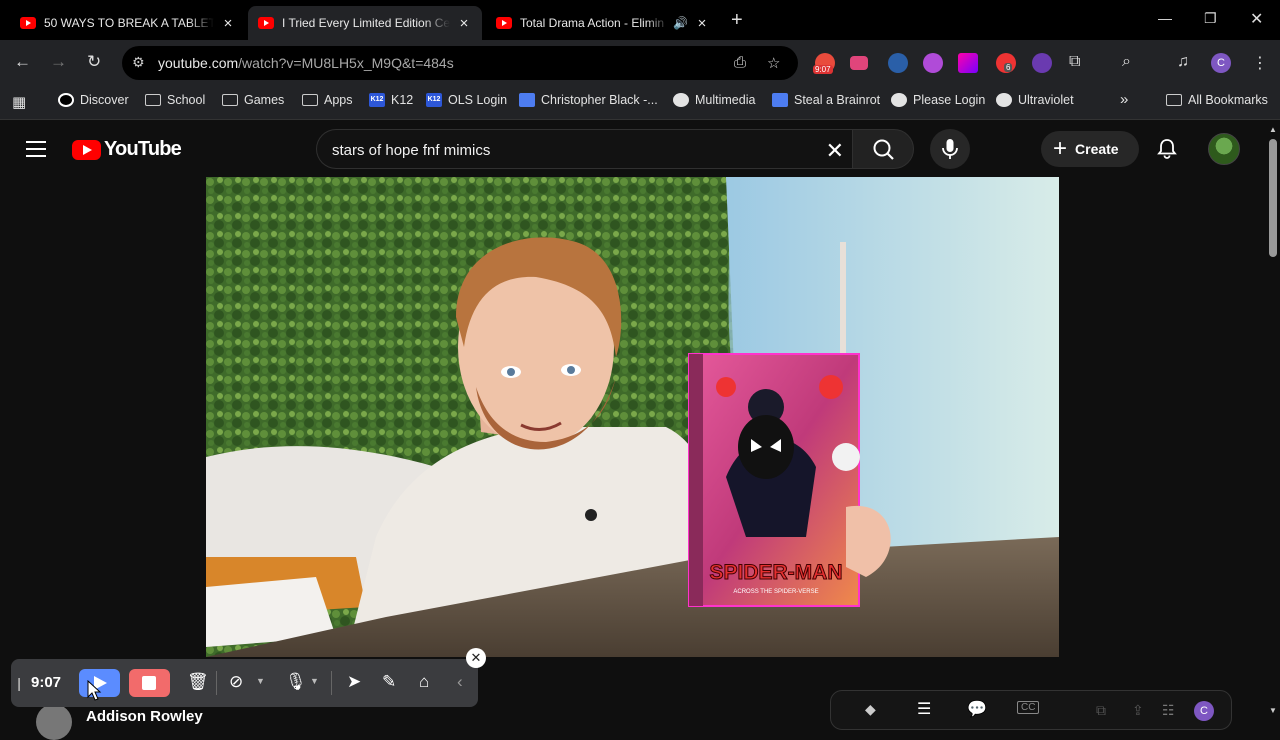  I want to click on camera-dropdown-icon: ▼, so click(260, 681).